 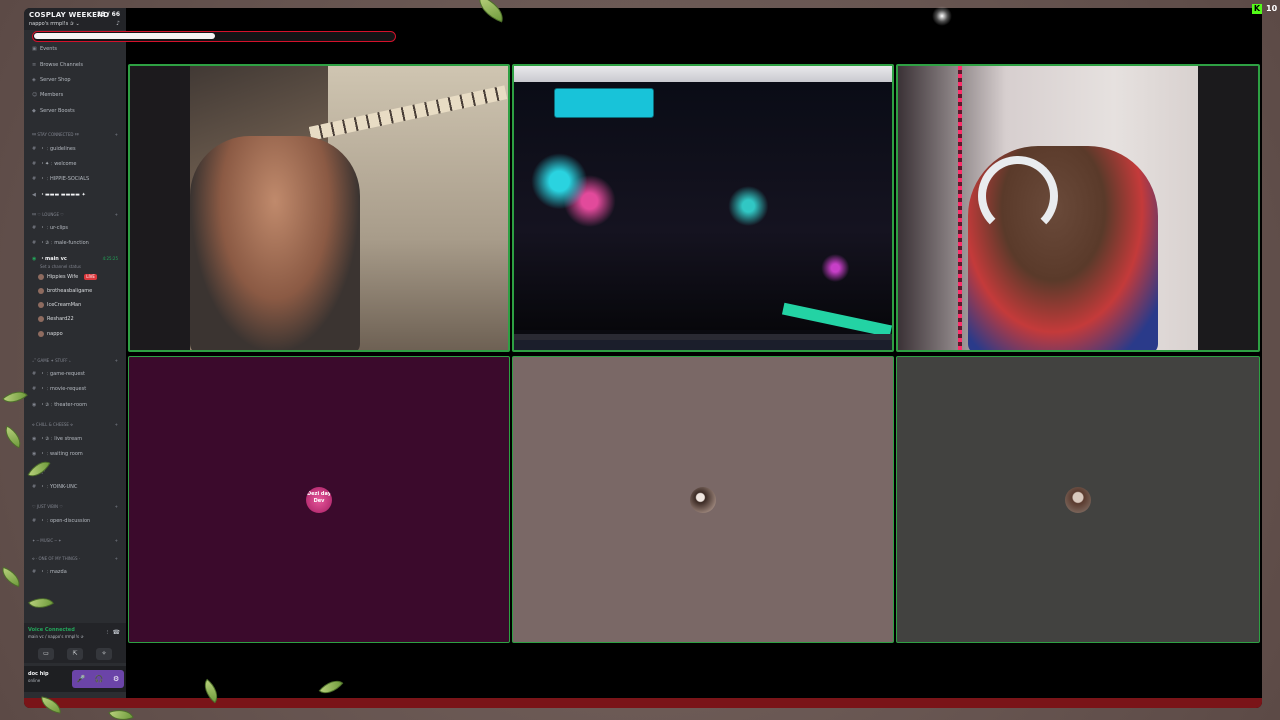 I want to click on announcement-icon: ◀, so click(x=34, y=195).